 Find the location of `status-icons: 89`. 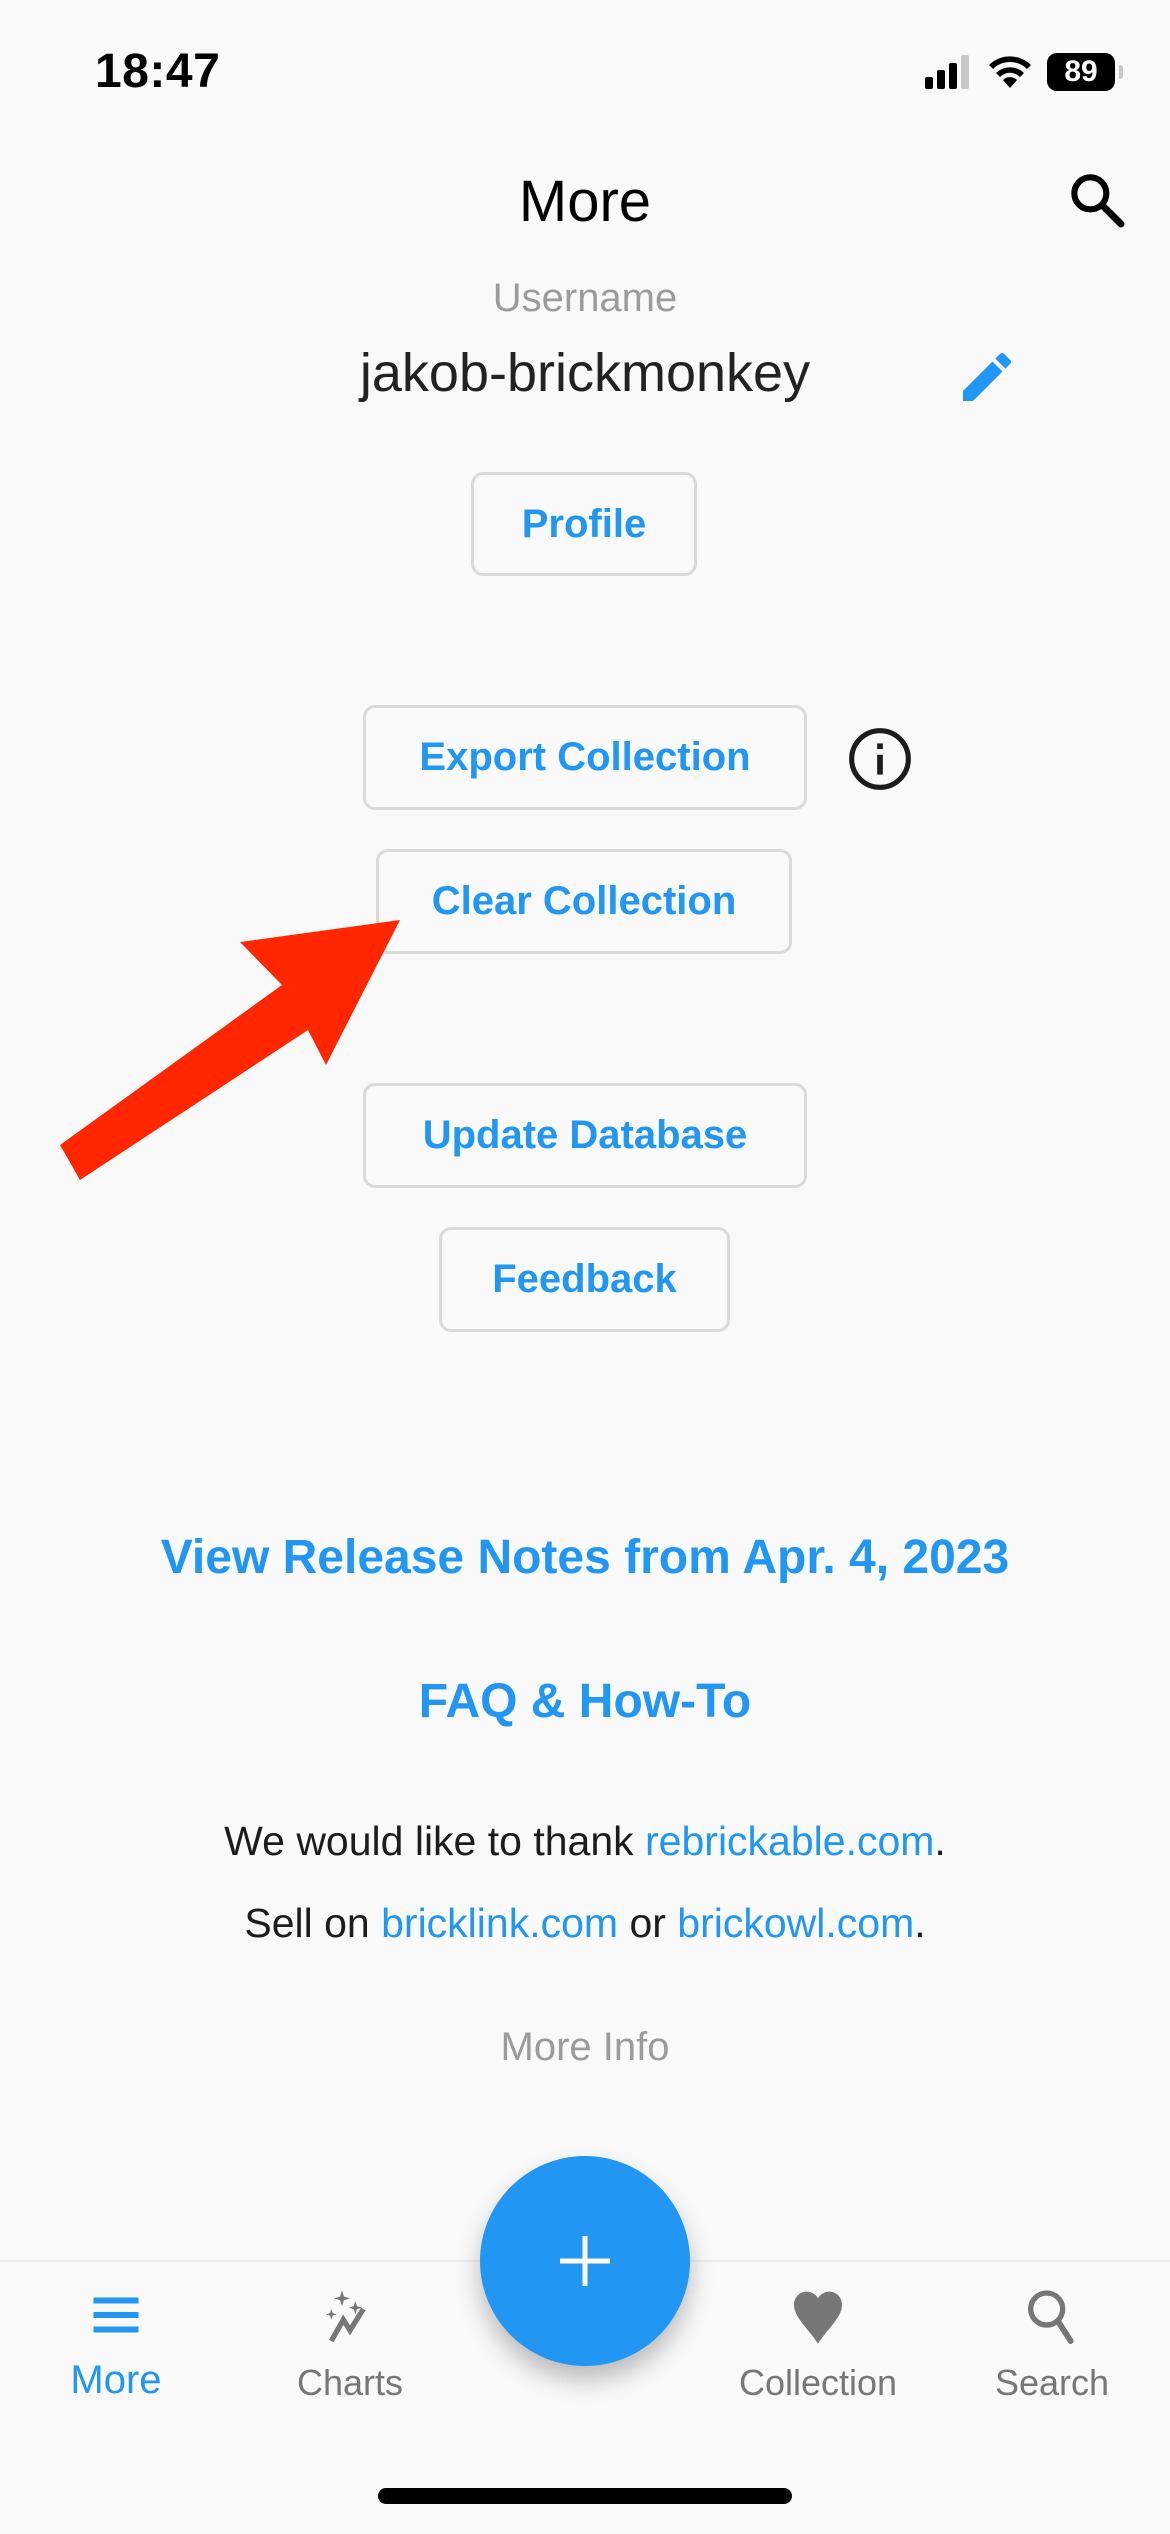

status-icons: 89 is located at coordinates (1024, 72).